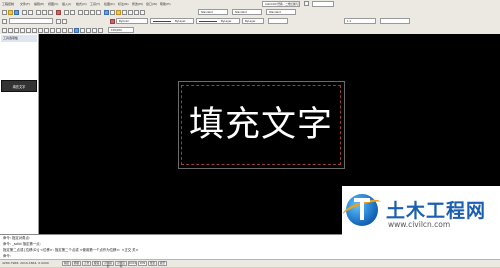 This screenshot has width=500, height=268. What do you see at coordinates (94, 30) in the screenshot?
I see `table-icon` at bounding box center [94, 30].